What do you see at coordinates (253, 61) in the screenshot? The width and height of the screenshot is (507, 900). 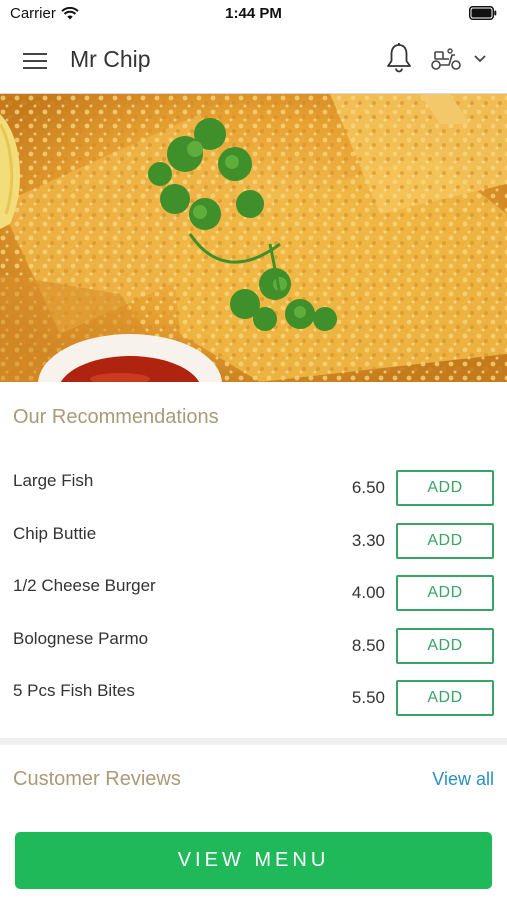 I see `app-header: Mr Chip` at bounding box center [253, 61].